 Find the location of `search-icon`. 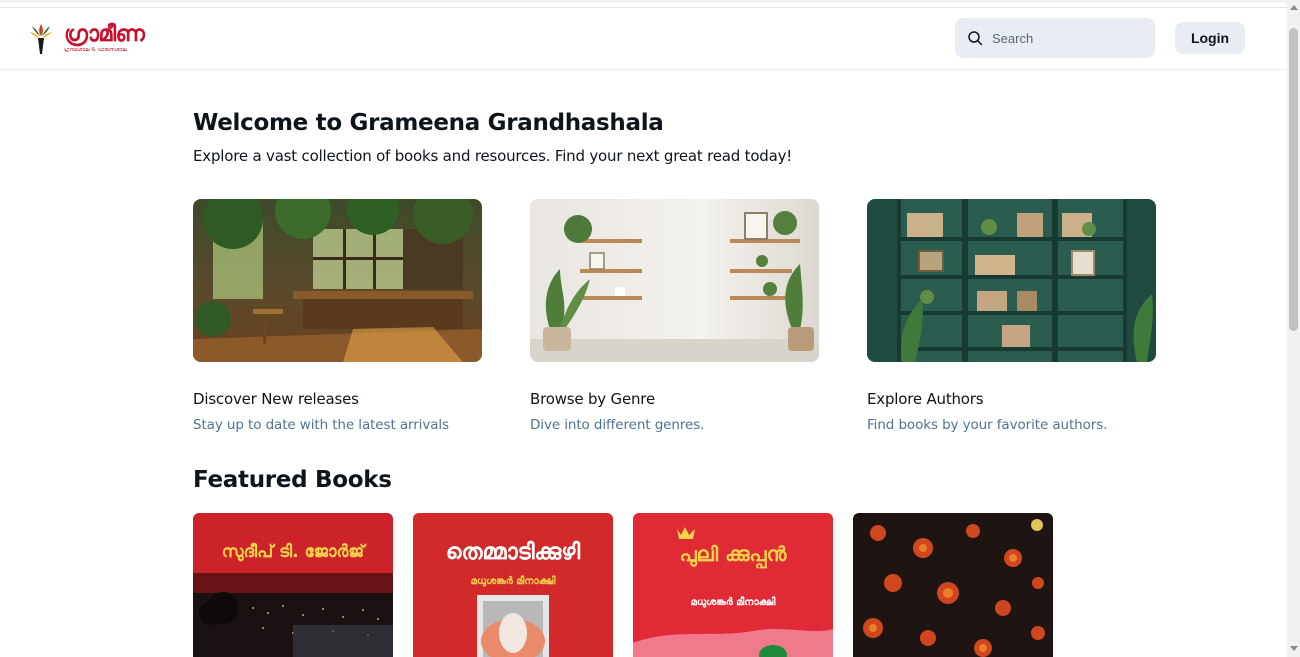

search-icon is located at coordinates (975, 38).